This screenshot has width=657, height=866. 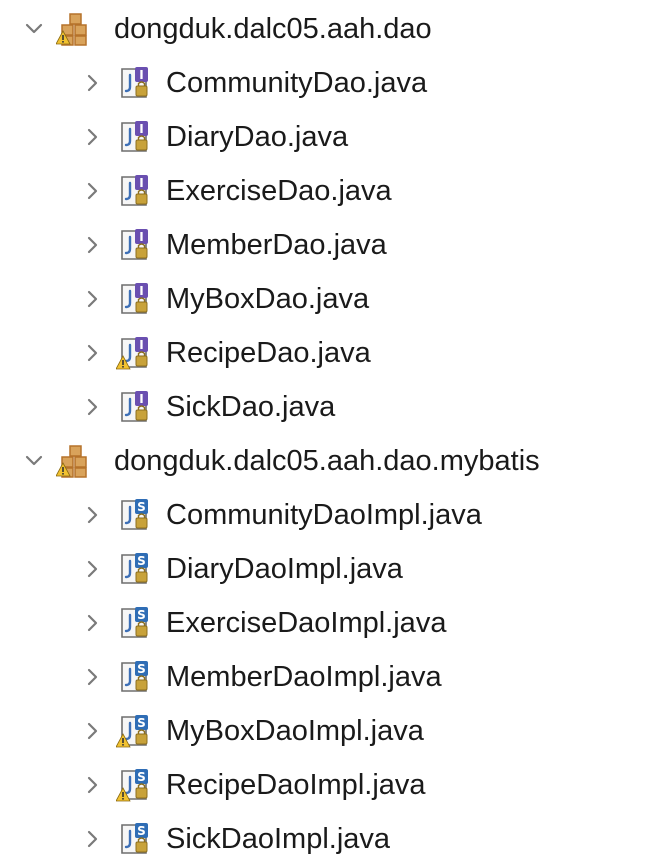 What do you see at coordinates (284, 568) in the screenshot?
I see `file-name: DiaryDaoImpl.java` at bounding box center [284, 568].